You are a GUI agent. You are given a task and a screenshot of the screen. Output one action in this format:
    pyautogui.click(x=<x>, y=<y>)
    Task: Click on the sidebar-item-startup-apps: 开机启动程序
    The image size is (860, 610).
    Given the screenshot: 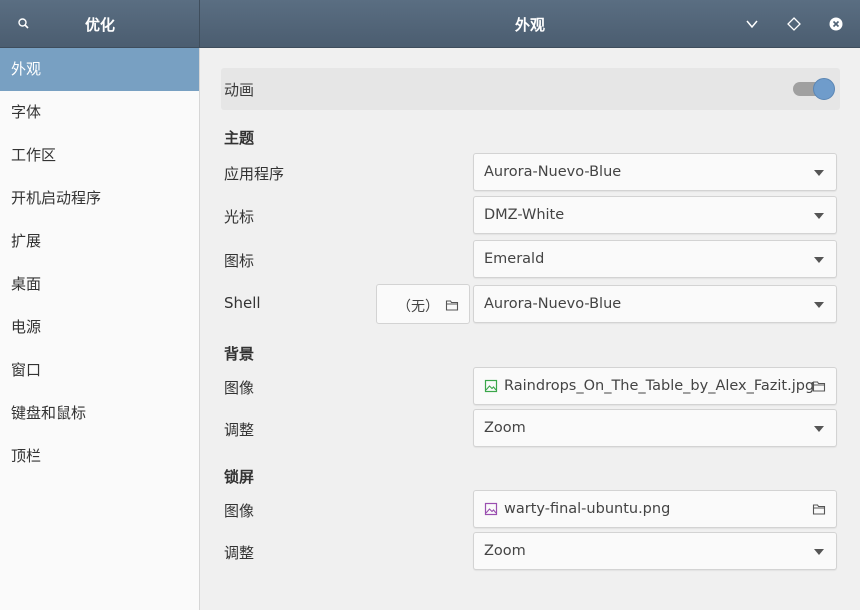 What is the action you would take?
    pyautogui.click(x=99, y=198)
    